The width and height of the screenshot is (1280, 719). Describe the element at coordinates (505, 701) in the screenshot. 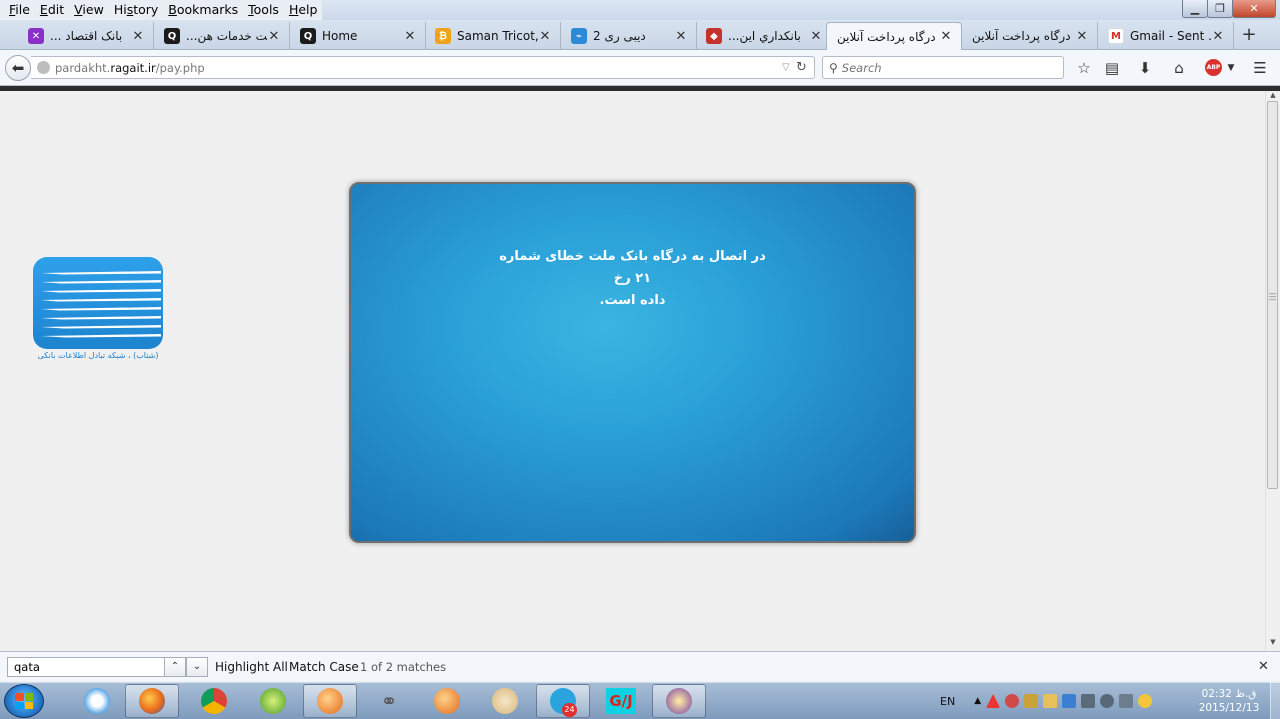

I see `taskbar-paint` at that location.